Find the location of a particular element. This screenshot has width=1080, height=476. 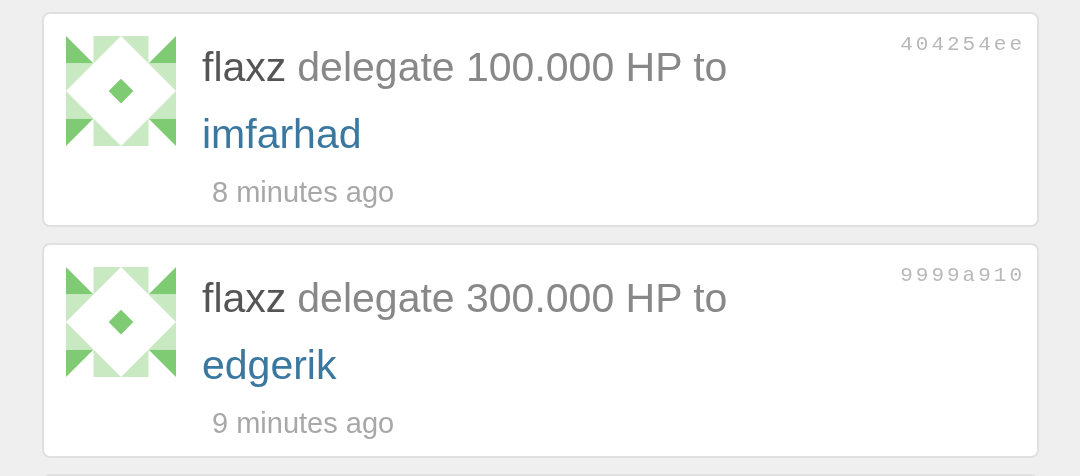

user-link: imfarhad is located at coordinates (282, 134).